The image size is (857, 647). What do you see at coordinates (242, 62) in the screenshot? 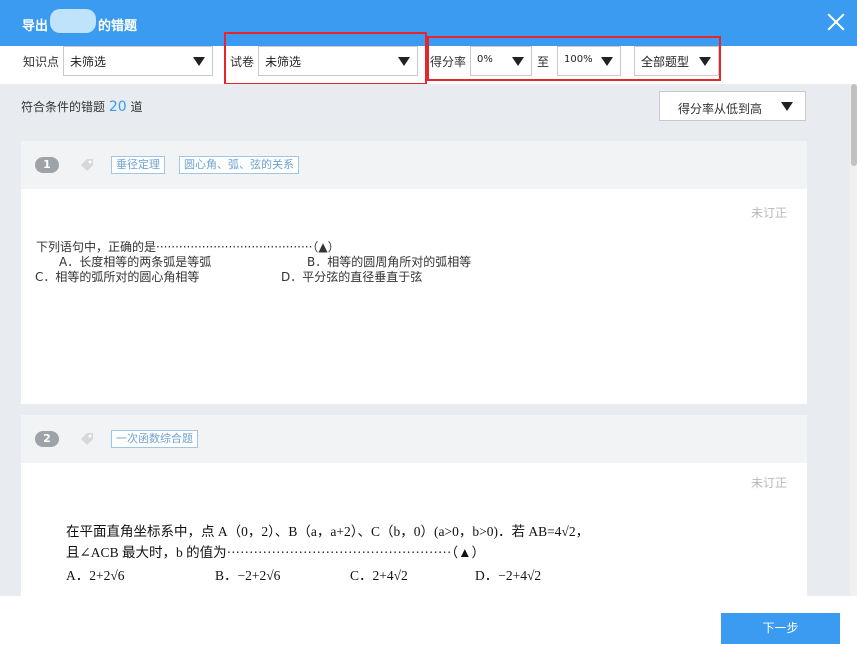
I see `paper-label: 试卷` at bounding box center [242, 62].